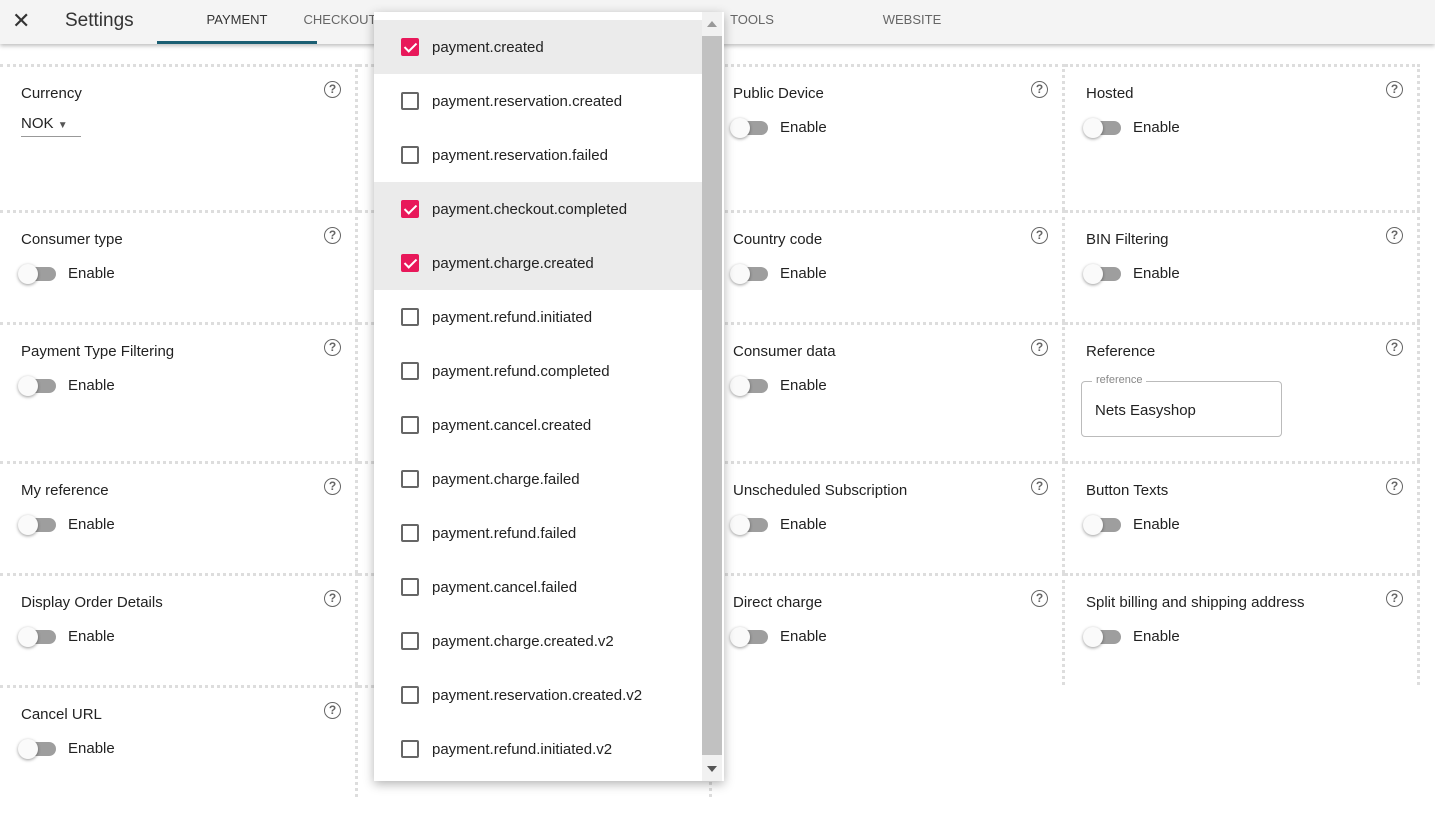  What do you see at coordinates (1181, 405) in the screenshot?
I see `reference-input: reference Nets Easyshop` at bounding box center [1181, 405].